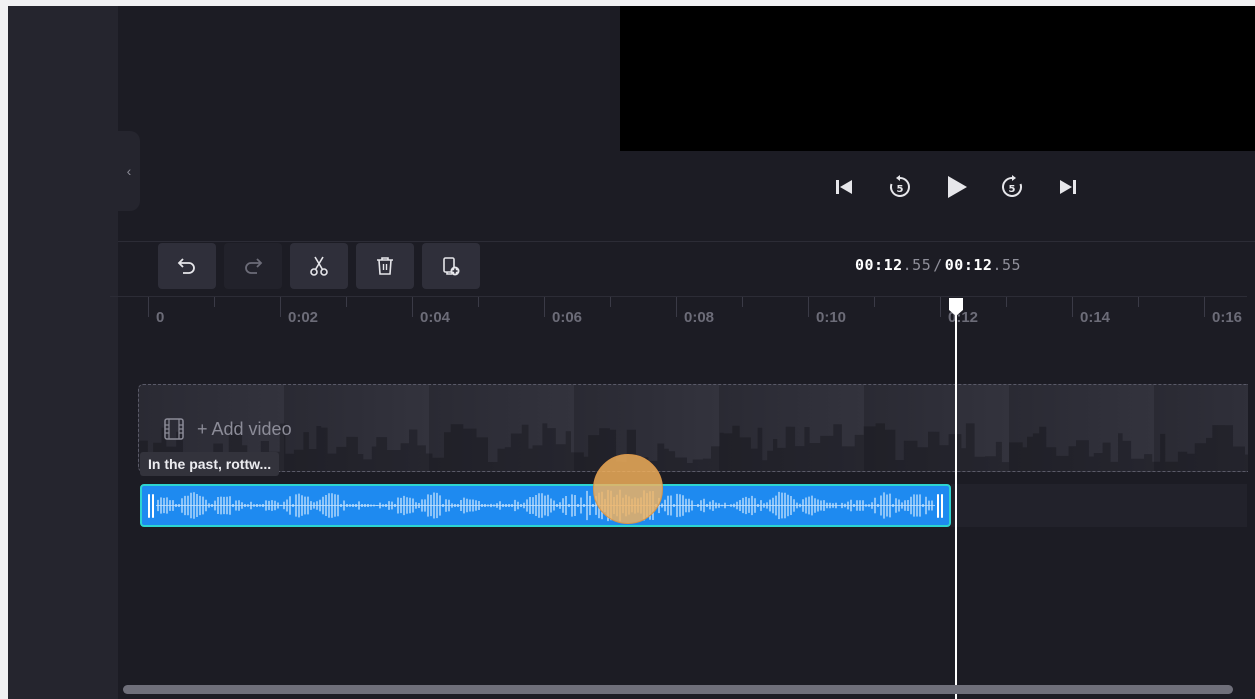 The image size is (1255, 699). I want to click on ruler-label: 0:02, so click(303, 317).